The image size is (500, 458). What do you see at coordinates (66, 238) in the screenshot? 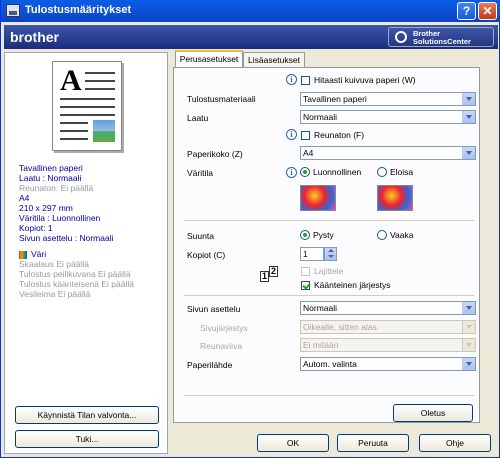
I see `summary-layout: Sivun asettelu : Normaali` at bounding box center [66, 238].